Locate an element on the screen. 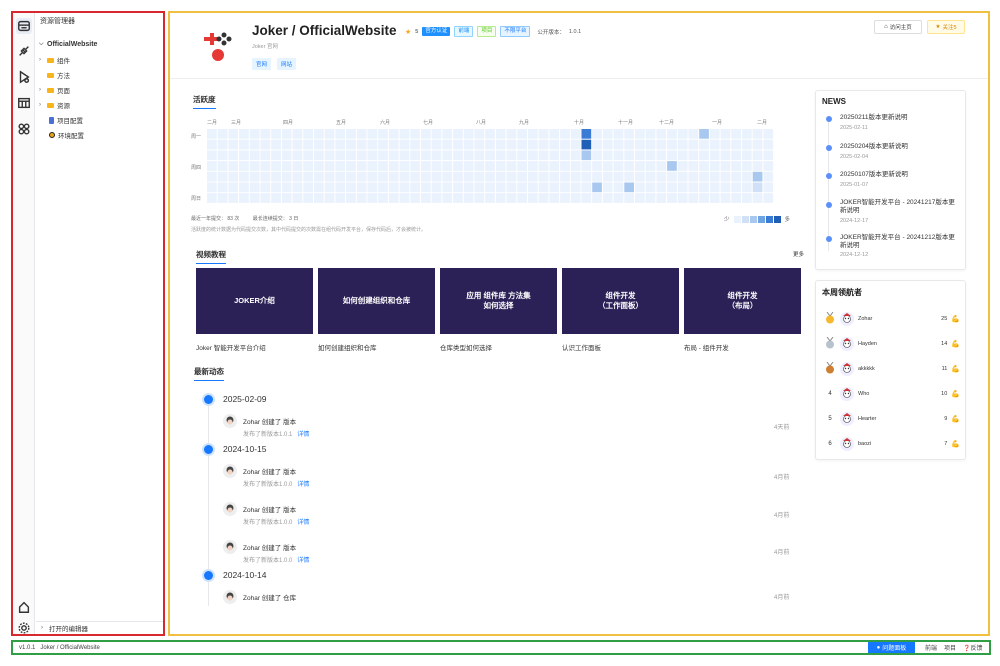 The width and height of the screenshot is (1000, 666). video-caption: Joker 智能开发平台介绍 is located at coordinates (231, 347).